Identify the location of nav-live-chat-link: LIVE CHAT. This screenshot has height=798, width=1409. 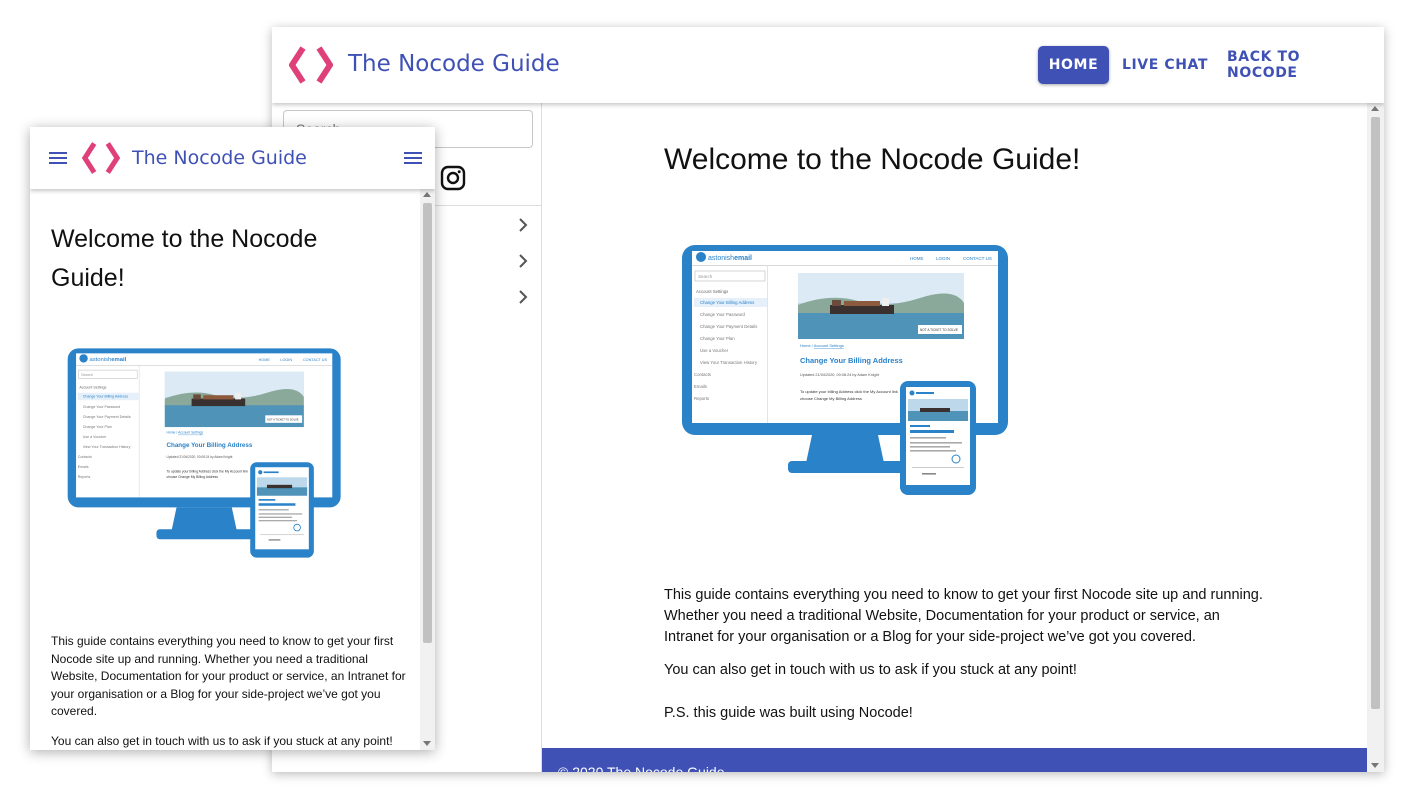
(1165, 65).